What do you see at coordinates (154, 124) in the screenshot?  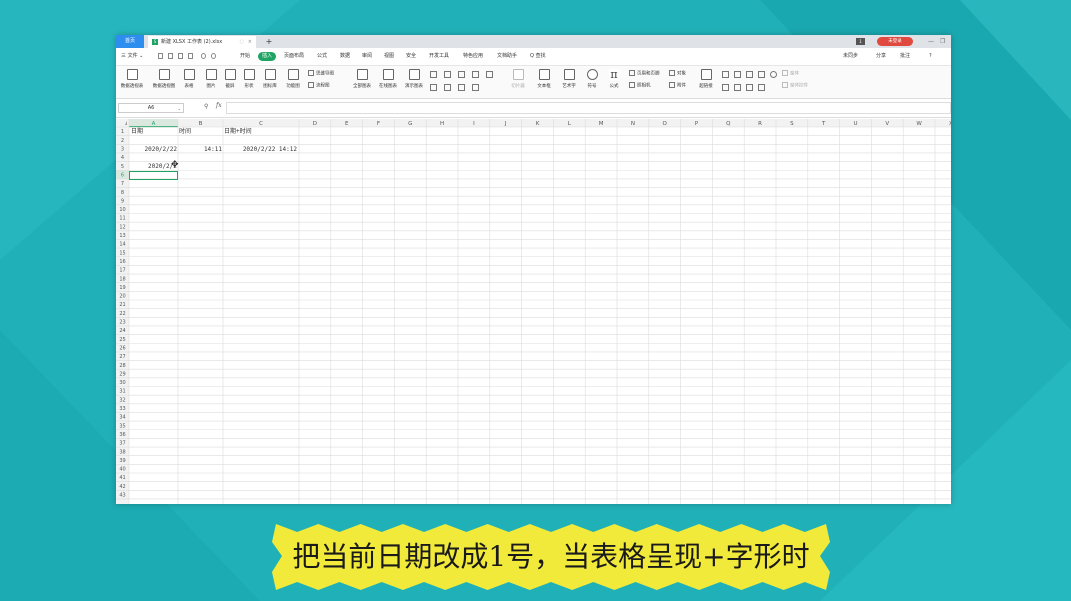 I see `column-header-a: A` at bounding box center [154, 124].